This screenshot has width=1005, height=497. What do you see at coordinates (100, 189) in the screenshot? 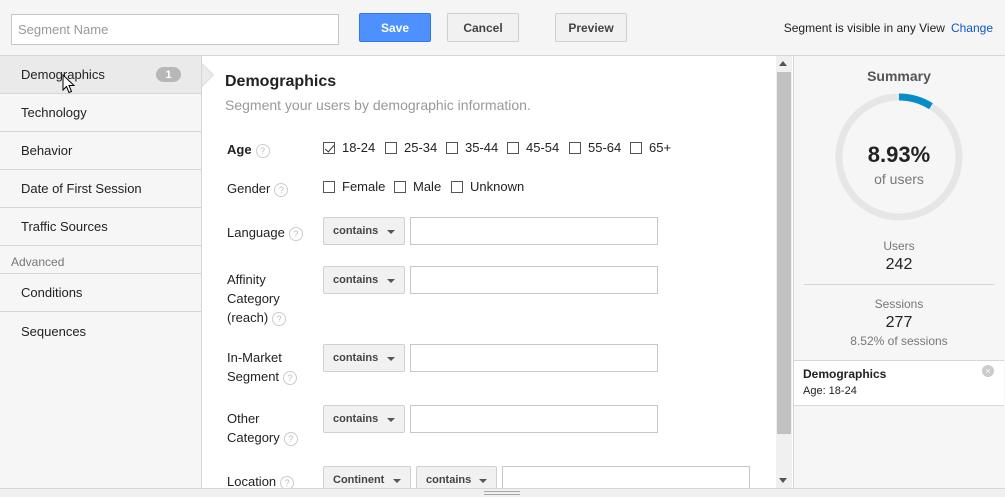
I see `nav-item-date-of-first-session: Date of First Session` at bounding box center [100, 189].